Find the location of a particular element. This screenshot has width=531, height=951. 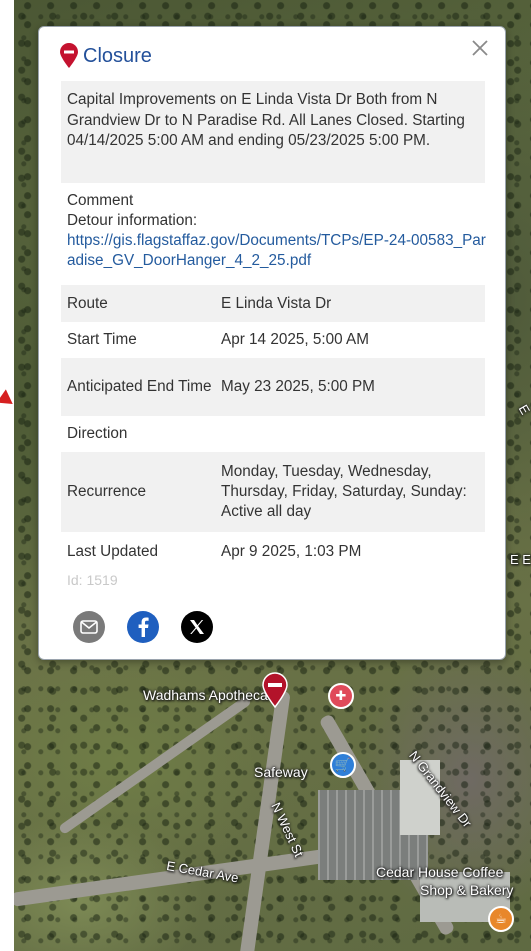

share-x-button is located at coordinates (197, 627).